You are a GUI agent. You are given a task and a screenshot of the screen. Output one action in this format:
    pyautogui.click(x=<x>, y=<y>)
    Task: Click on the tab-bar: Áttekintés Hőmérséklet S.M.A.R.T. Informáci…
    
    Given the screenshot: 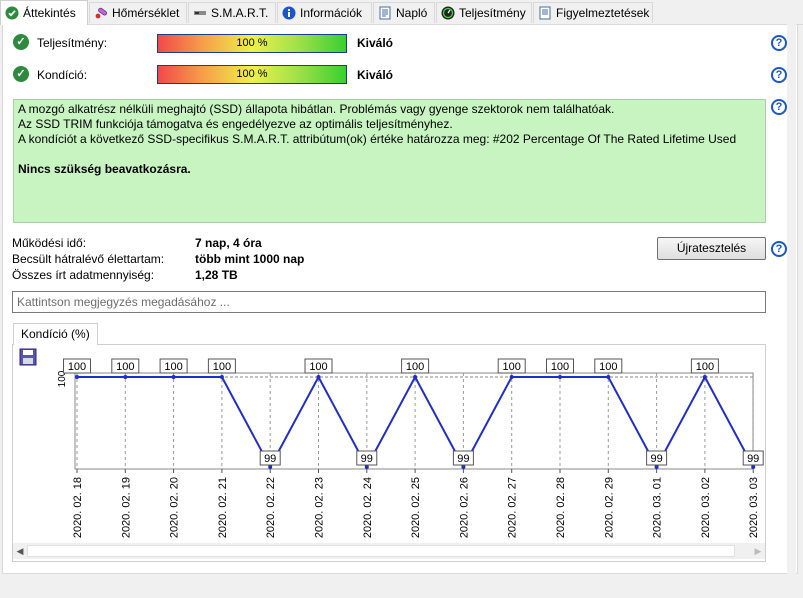 What is the action you would take?
    pyautogui.click(x=401, y=12)
    